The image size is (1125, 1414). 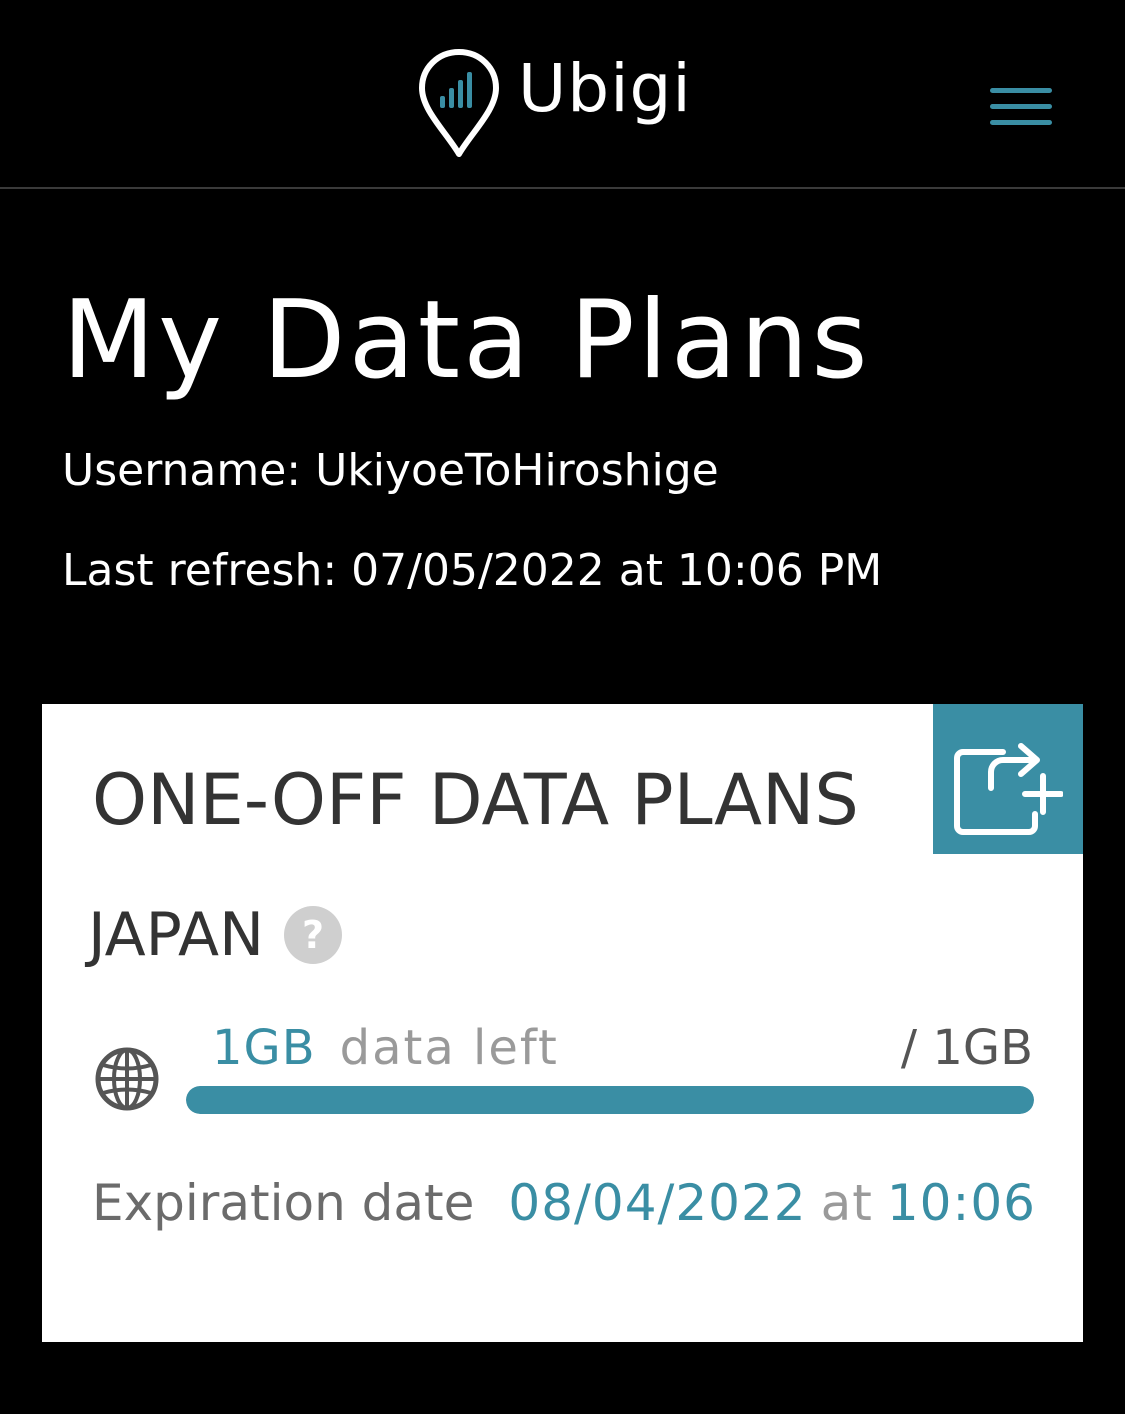 What do you see at coordinates (312, 935) in the screenshot?
I see `help-icon: ?` at bounding box center [312, 935].